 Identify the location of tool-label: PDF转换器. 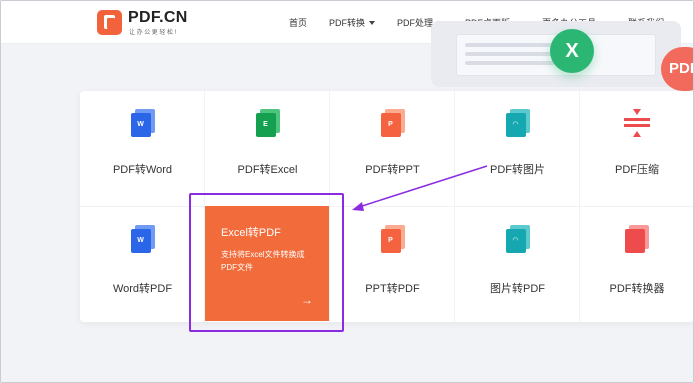
(637, 289).